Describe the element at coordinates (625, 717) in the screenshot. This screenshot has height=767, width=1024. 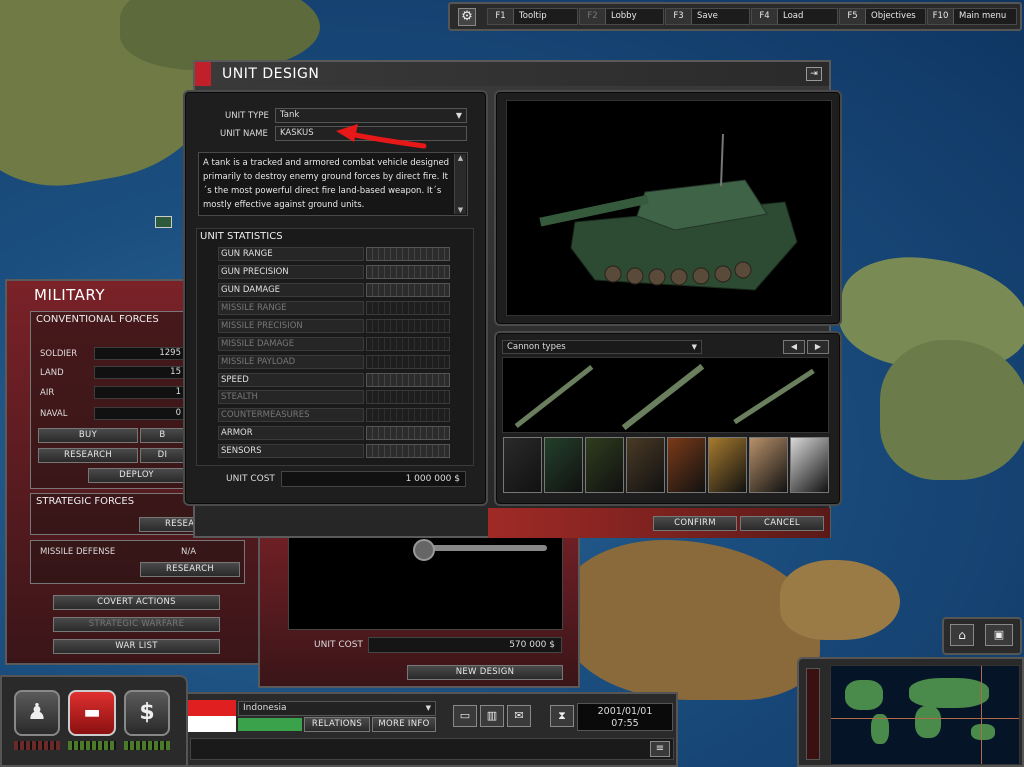
I see `date-time-display: 2001/01/01 07:55` at that location.